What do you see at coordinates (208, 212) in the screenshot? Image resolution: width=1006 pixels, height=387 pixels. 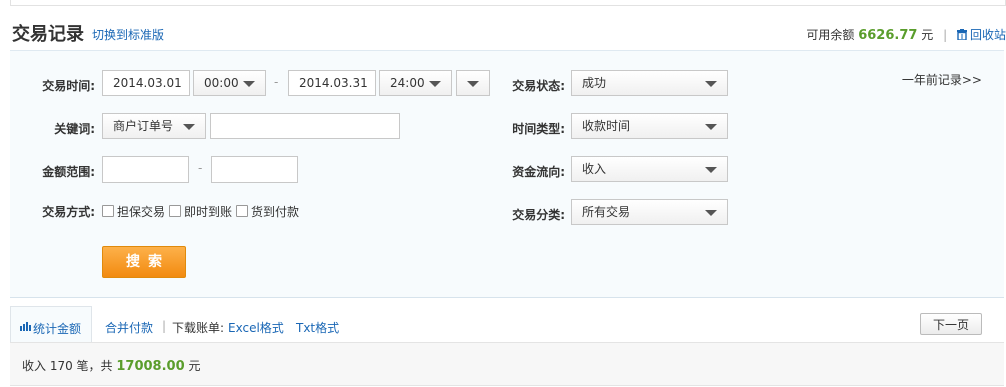 I see `method-instant-label: 即时到账` at bounding box center [208, 212].